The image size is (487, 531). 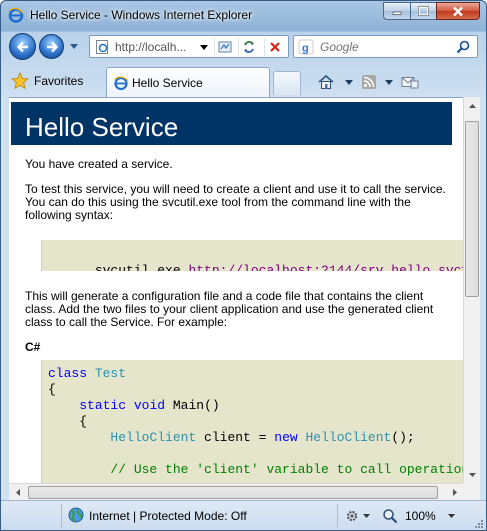 I want to click on tab-bar: Favorites Hello Service, so click(x=243, y=81).